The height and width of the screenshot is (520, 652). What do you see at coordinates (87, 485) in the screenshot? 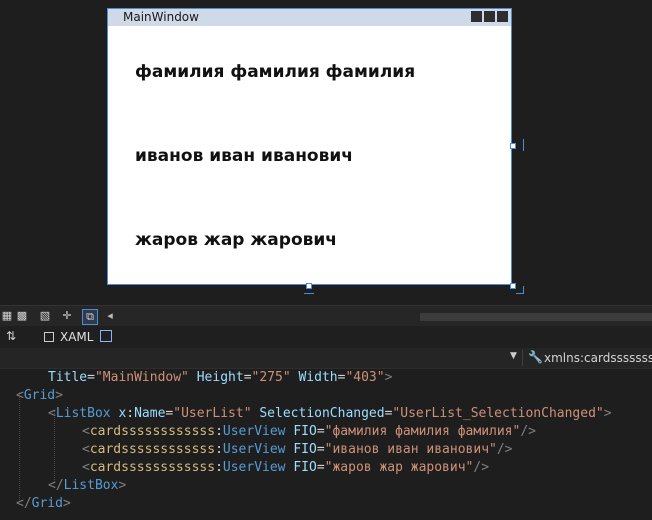
I see `code-line-listbox-close: </ListBox>` at bounding box center [87, 485].